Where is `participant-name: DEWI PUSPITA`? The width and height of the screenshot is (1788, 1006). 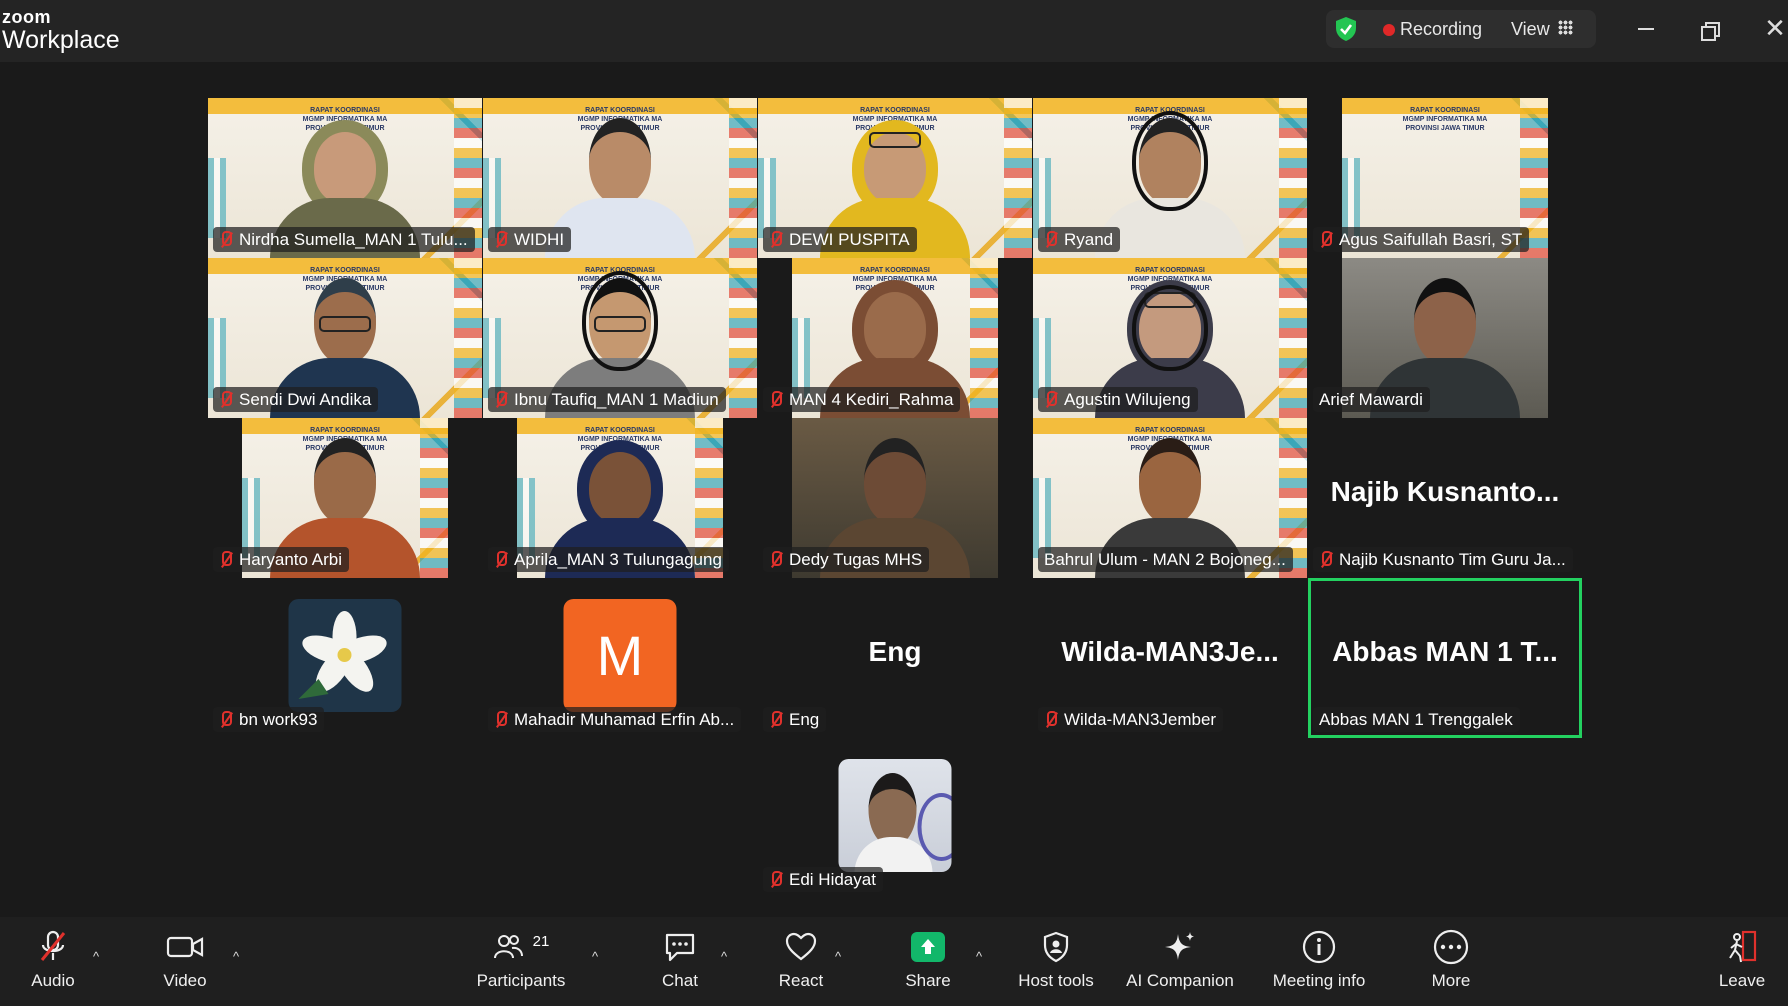 participant-name: DEWI PUSPITA is located at coordinates (849, 239).